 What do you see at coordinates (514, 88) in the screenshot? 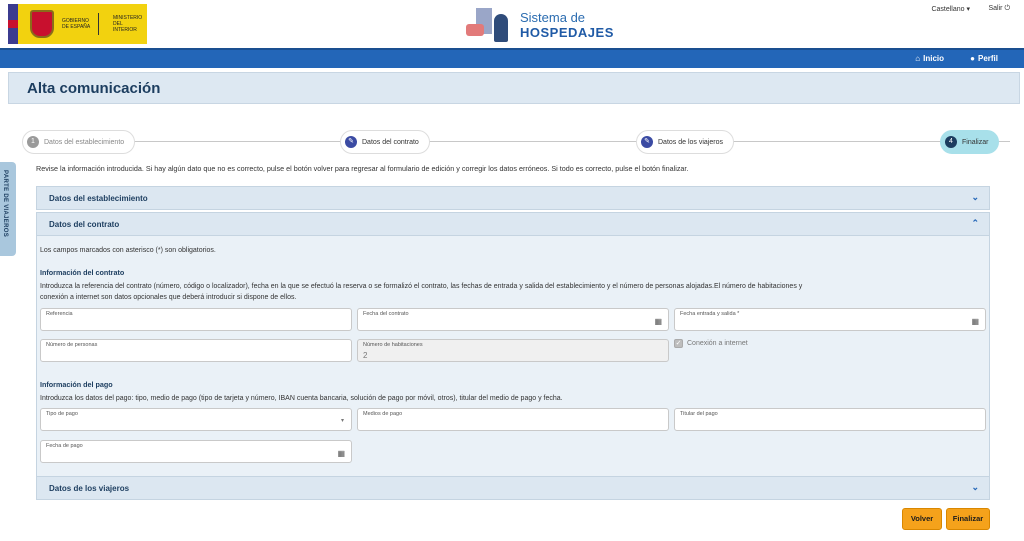
I see `page-title-bar: Alta comunicación` at bounding box center [514, 88].